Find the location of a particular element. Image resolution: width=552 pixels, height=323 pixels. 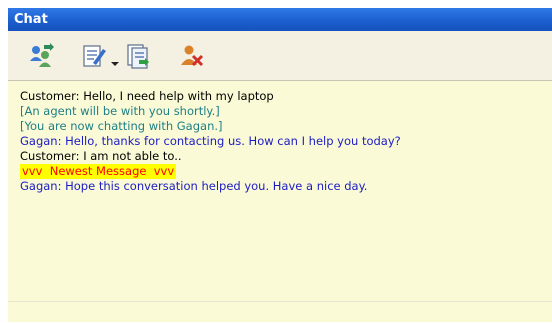

edit-notes-dropdown-arrow is located at coordinates (115, 59).